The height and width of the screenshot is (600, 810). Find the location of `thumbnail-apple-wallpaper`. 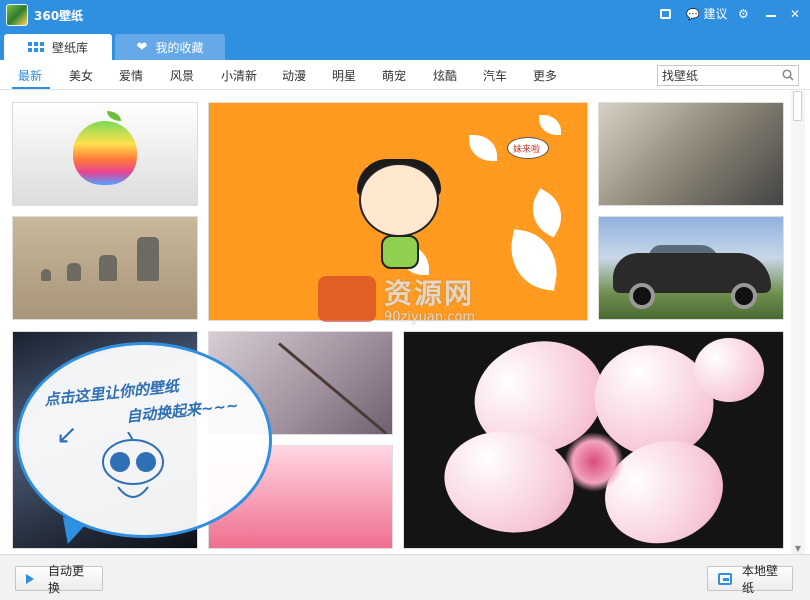

thumbnail-apple-wallpaper is located at coordinates (105, 154).